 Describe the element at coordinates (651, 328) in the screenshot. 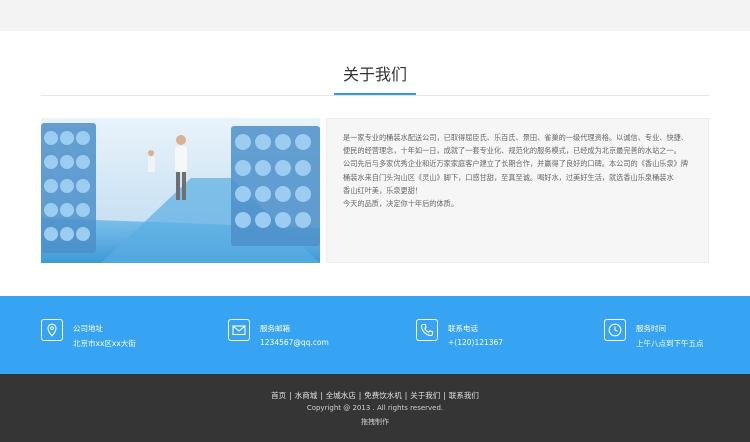

I see `info-hours-label: 服务时间` at that location.